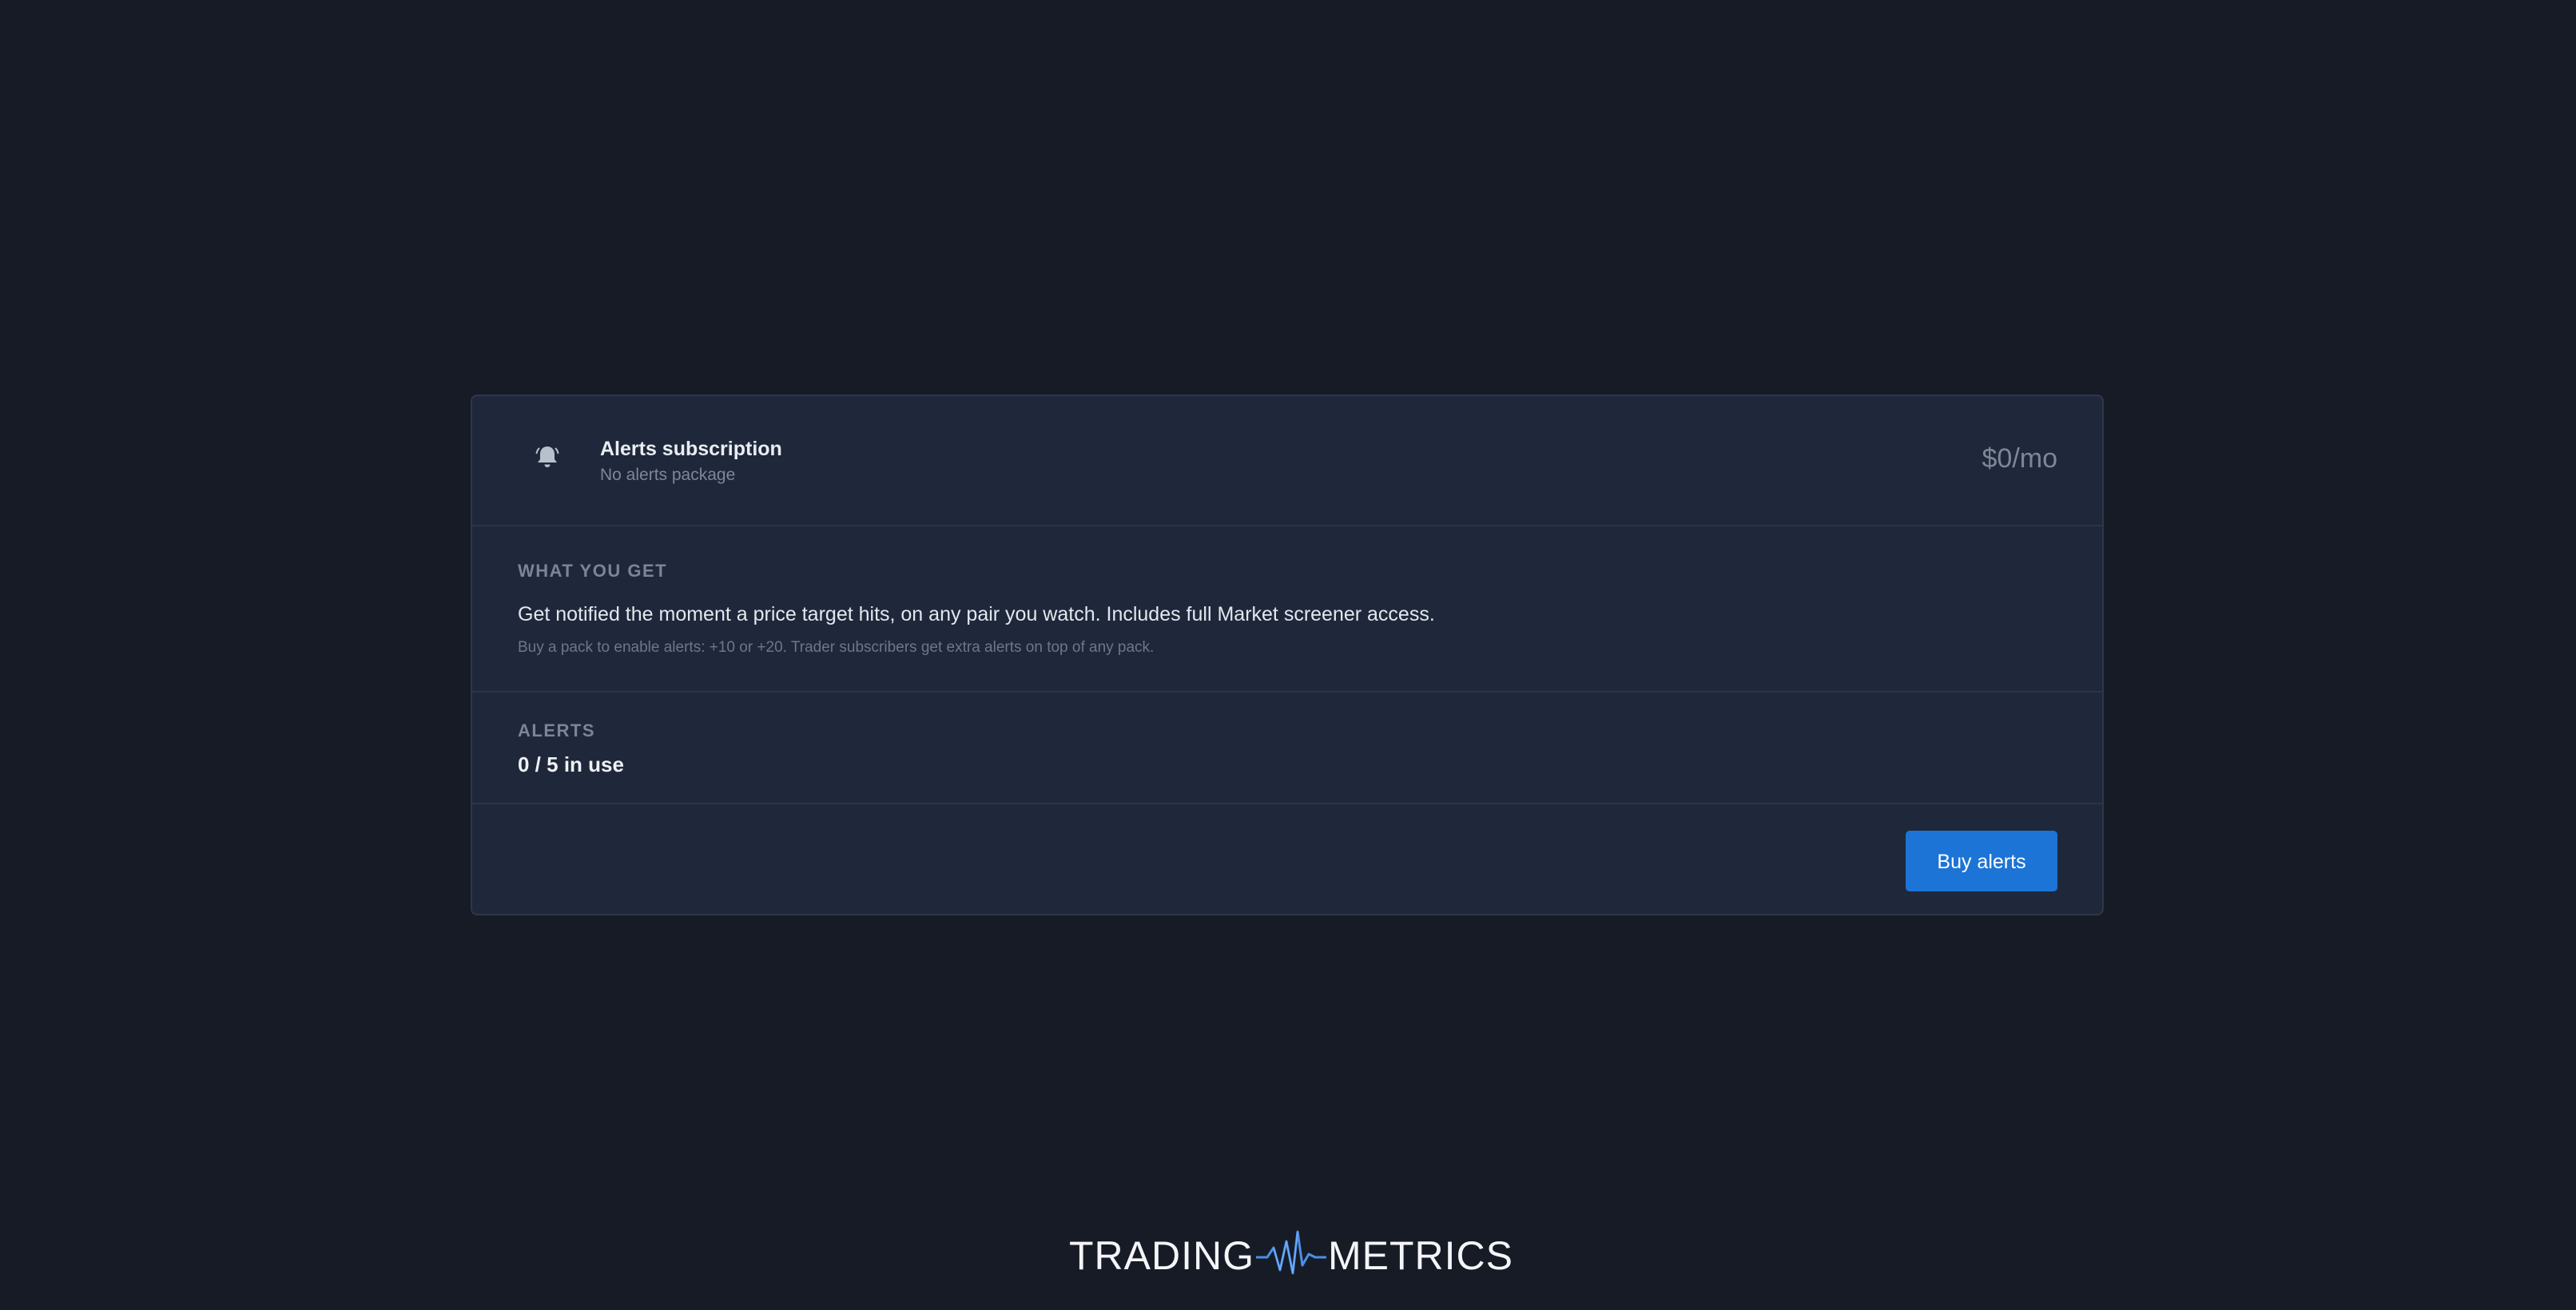 The height and width of the screenshot is (1310, 2576). Describe the element at coordinates (571, 764) in the screenshot. I see `alerts-usage: 0 / 5 in use` at that location.